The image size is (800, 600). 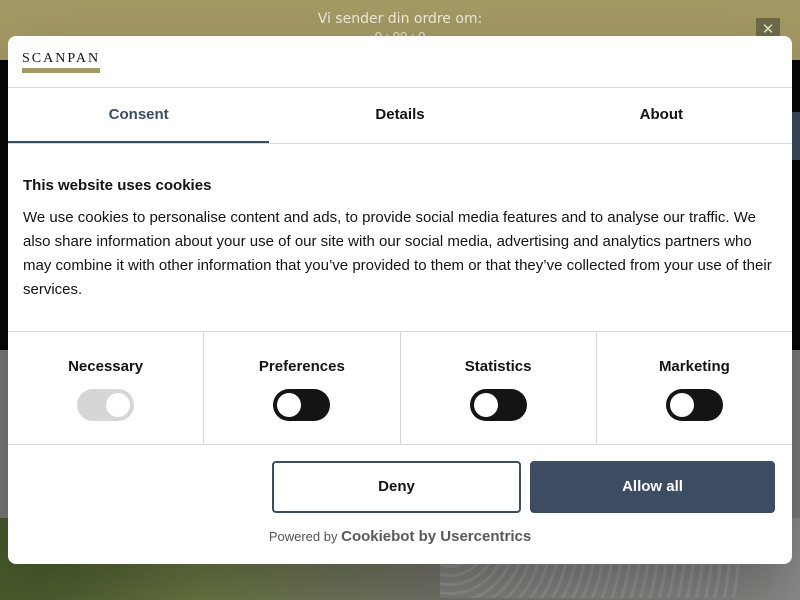 I want to click on preferences-switch, so click(x=302, y=405).